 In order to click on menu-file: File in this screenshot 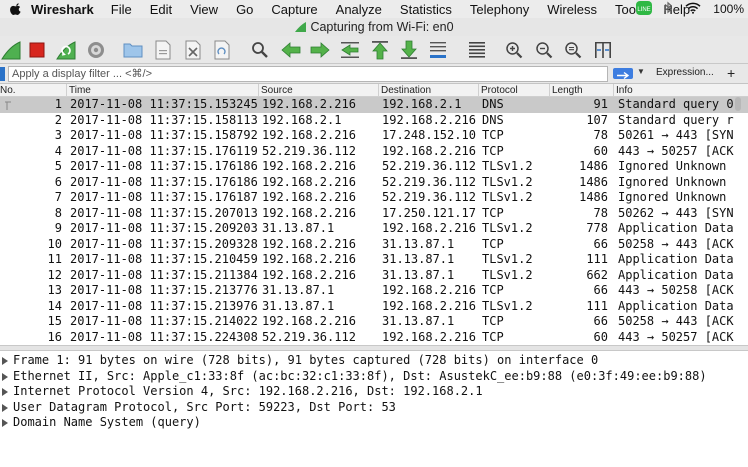, I will do `click(121, 9)`.